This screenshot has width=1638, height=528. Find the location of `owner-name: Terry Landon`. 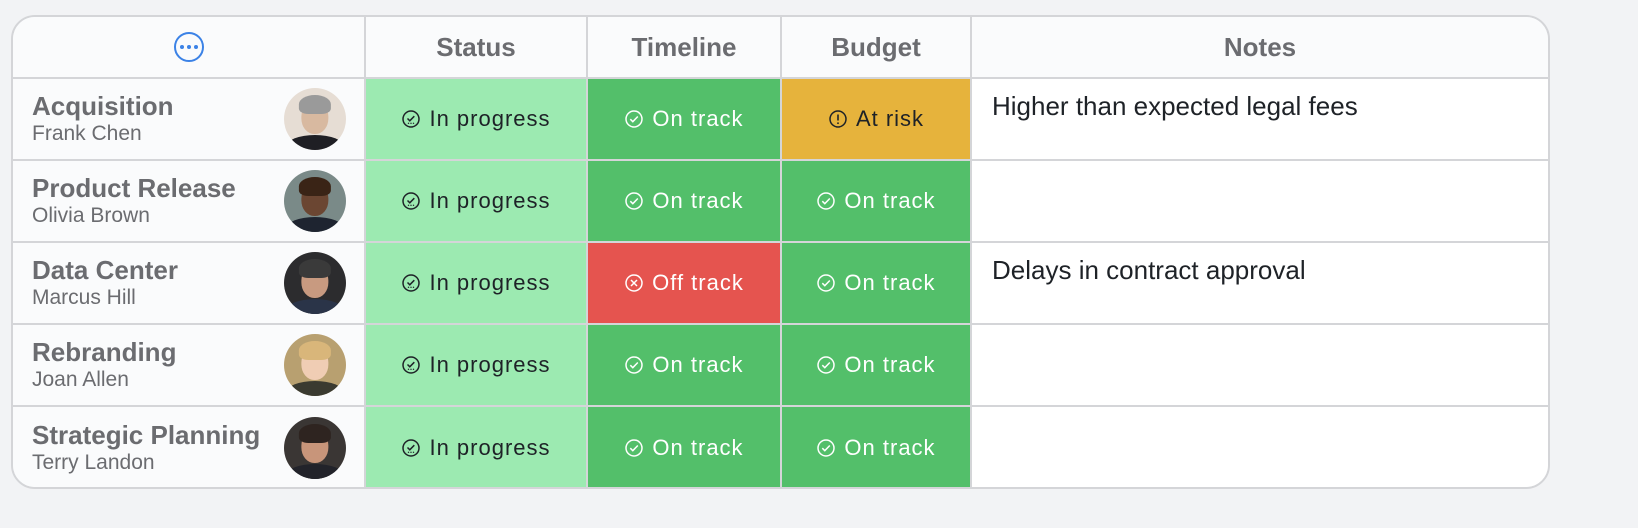

owner-name: Terry Landon is located at coordinates (93, 462).